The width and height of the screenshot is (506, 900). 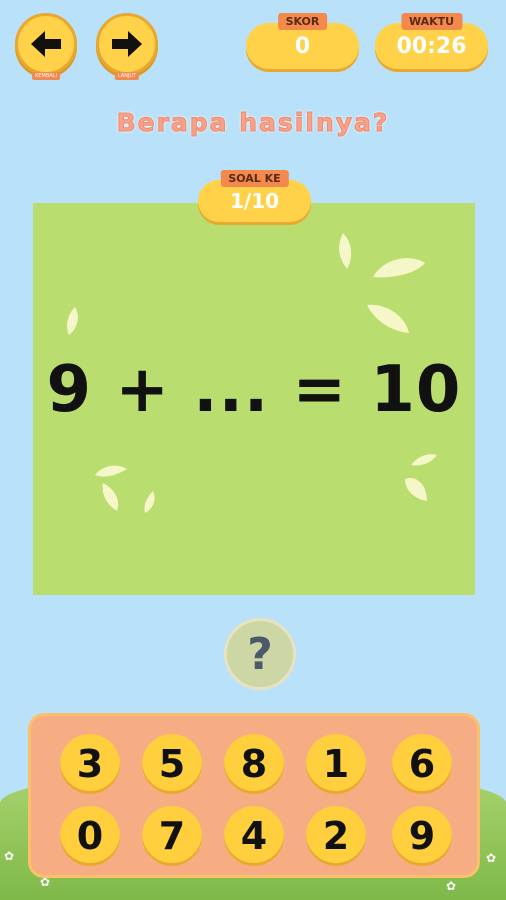 I want to click on timer-value: 00:26, so click(x=431, y=46).